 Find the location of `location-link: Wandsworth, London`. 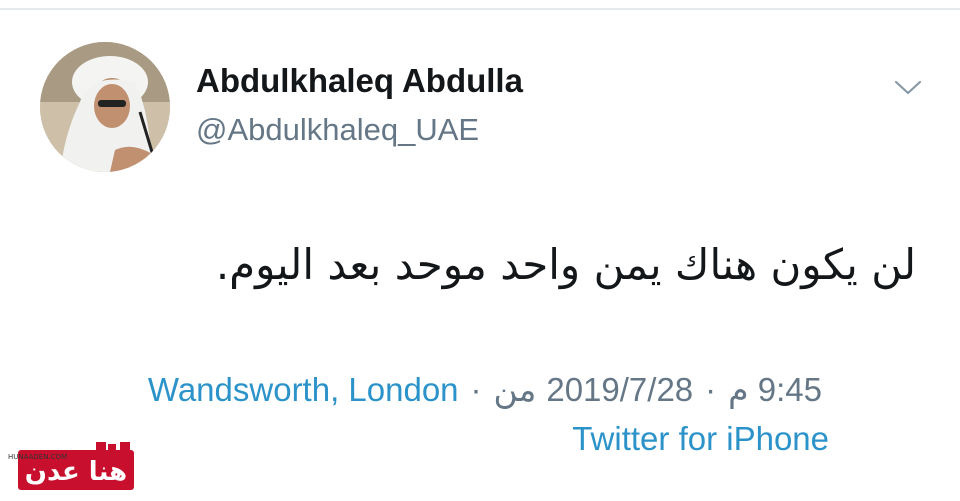

location-link: Wandsworth, London is located at coordinates (303, 390).